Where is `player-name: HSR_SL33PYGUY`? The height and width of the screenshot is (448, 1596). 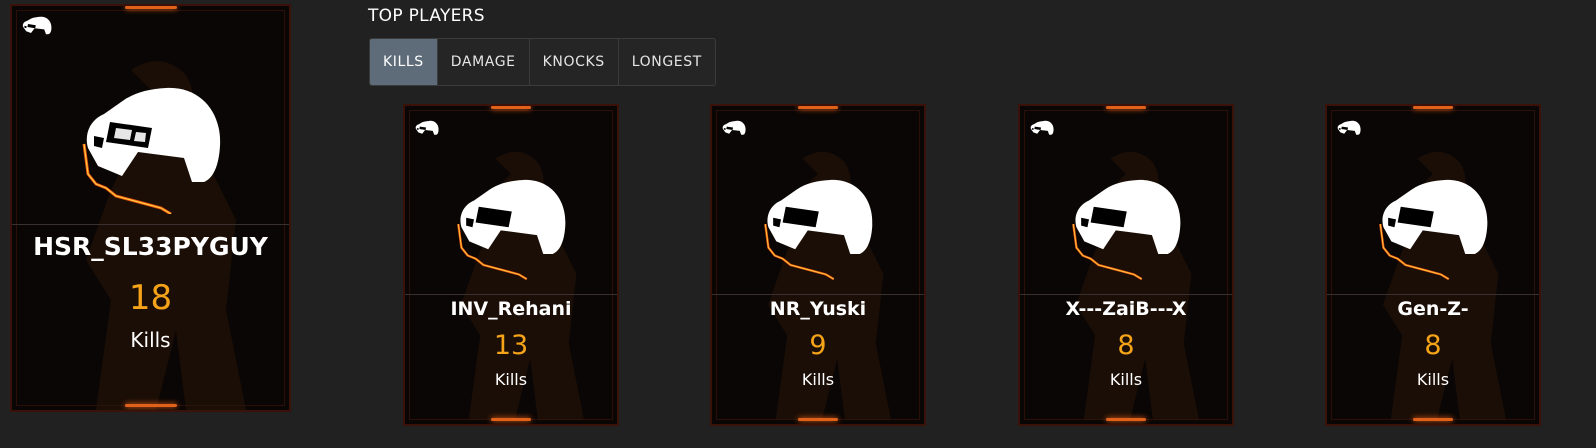 player-name: HSR_SL33PYGUY is located at coordinates (150, 246).